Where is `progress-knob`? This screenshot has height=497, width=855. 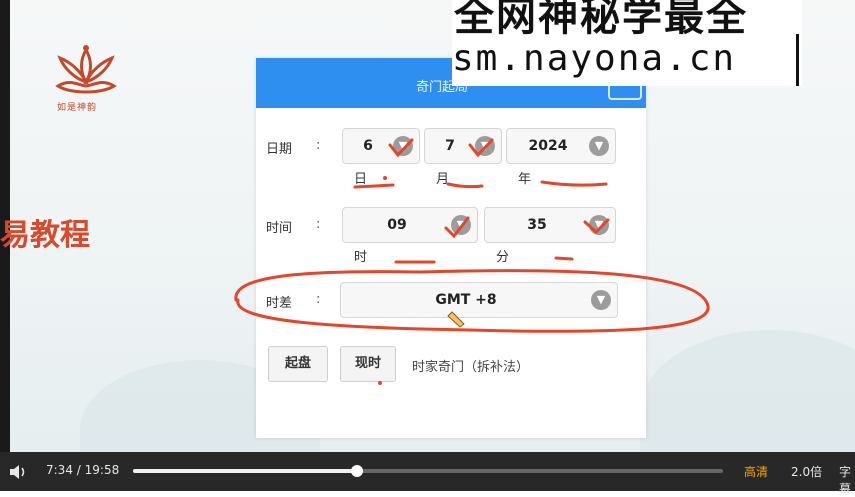
progress-knob is located at coordinates (356, 471).